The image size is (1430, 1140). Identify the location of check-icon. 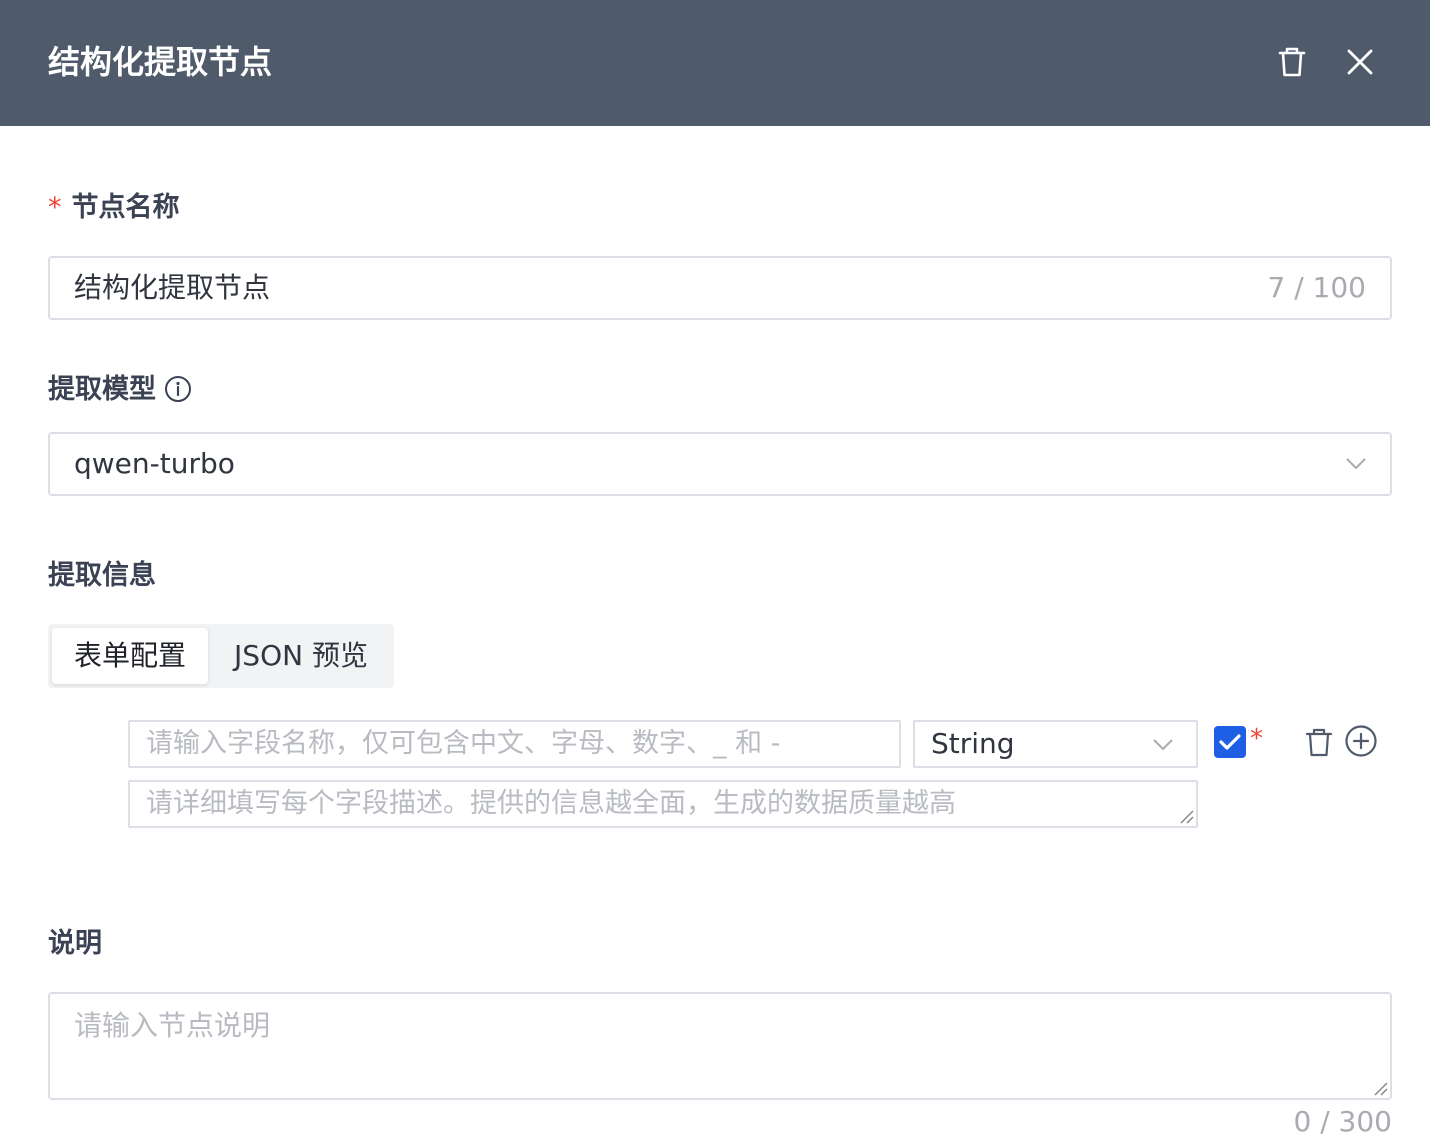
(1230, 742).